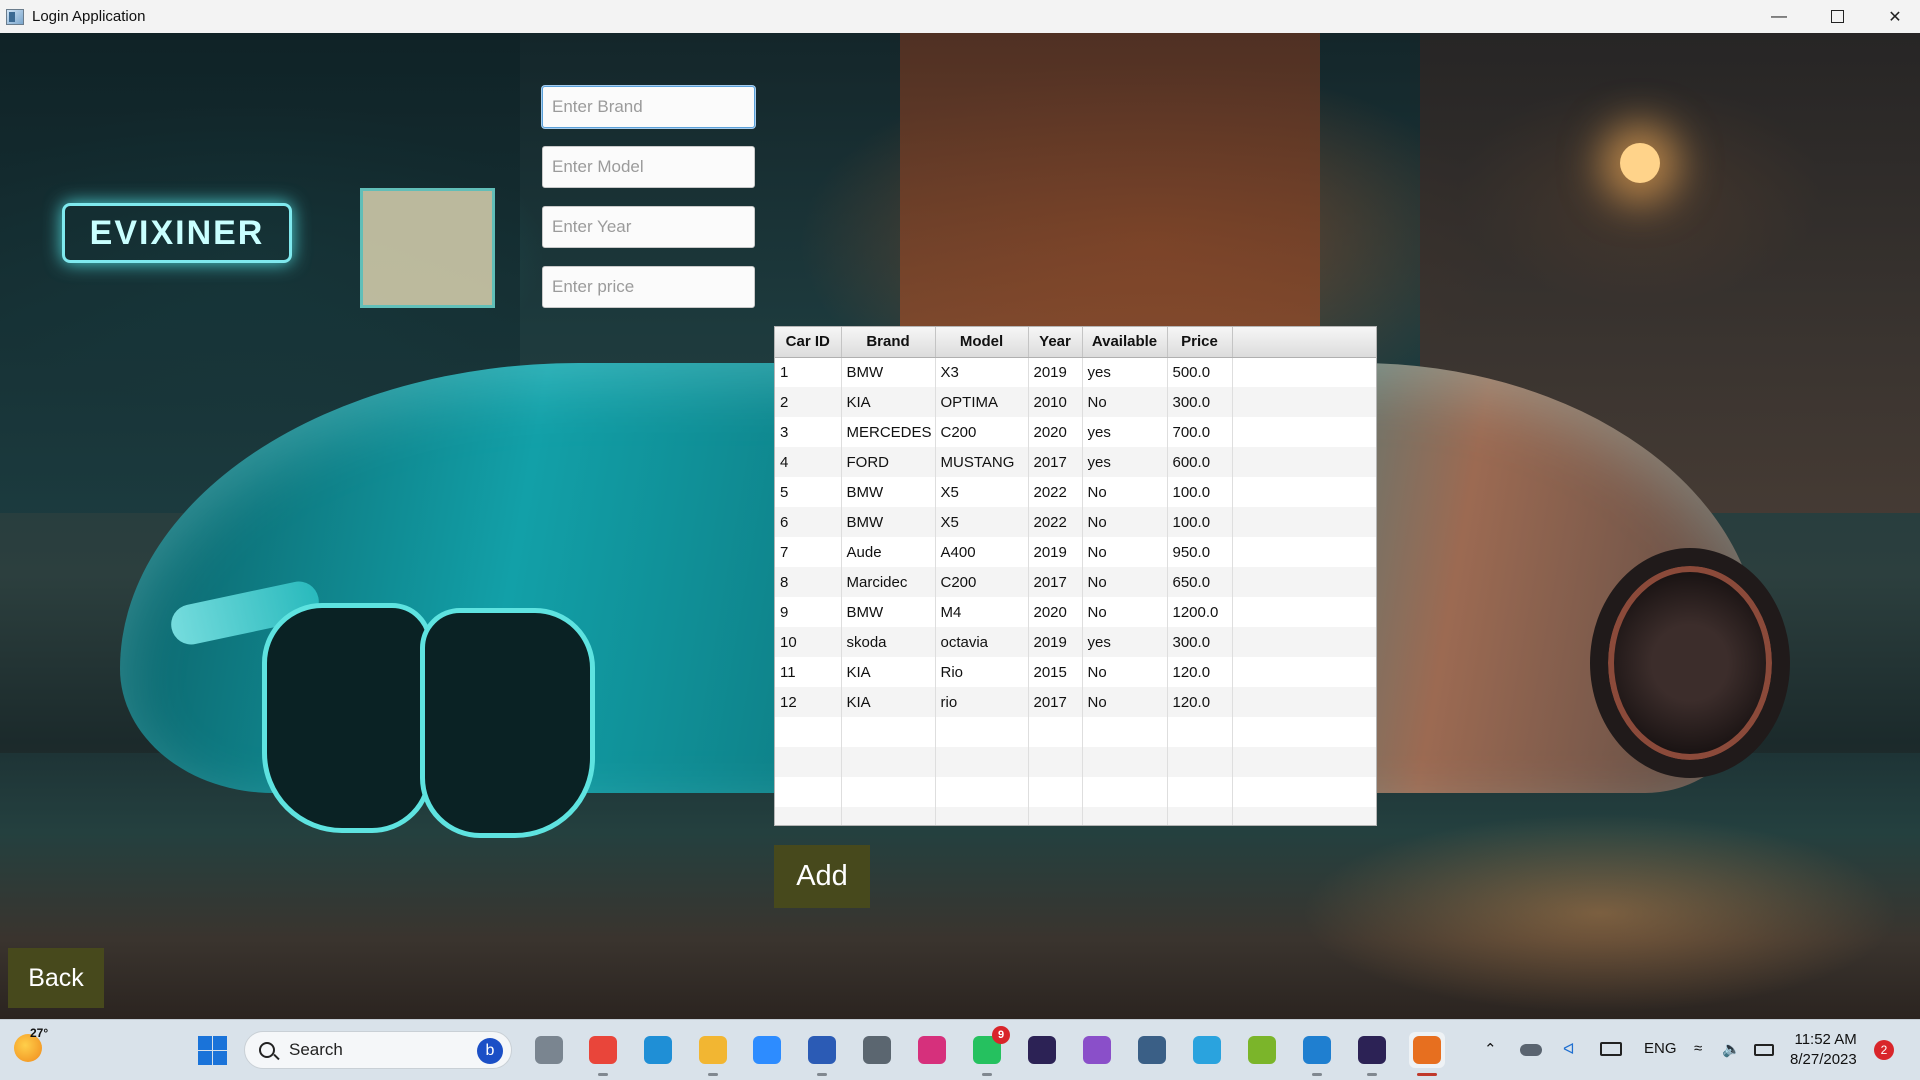 The height and width of the screenshot is (1080, 1920). I want to click on telegram-taskbar-button, so click(1207, 1050).